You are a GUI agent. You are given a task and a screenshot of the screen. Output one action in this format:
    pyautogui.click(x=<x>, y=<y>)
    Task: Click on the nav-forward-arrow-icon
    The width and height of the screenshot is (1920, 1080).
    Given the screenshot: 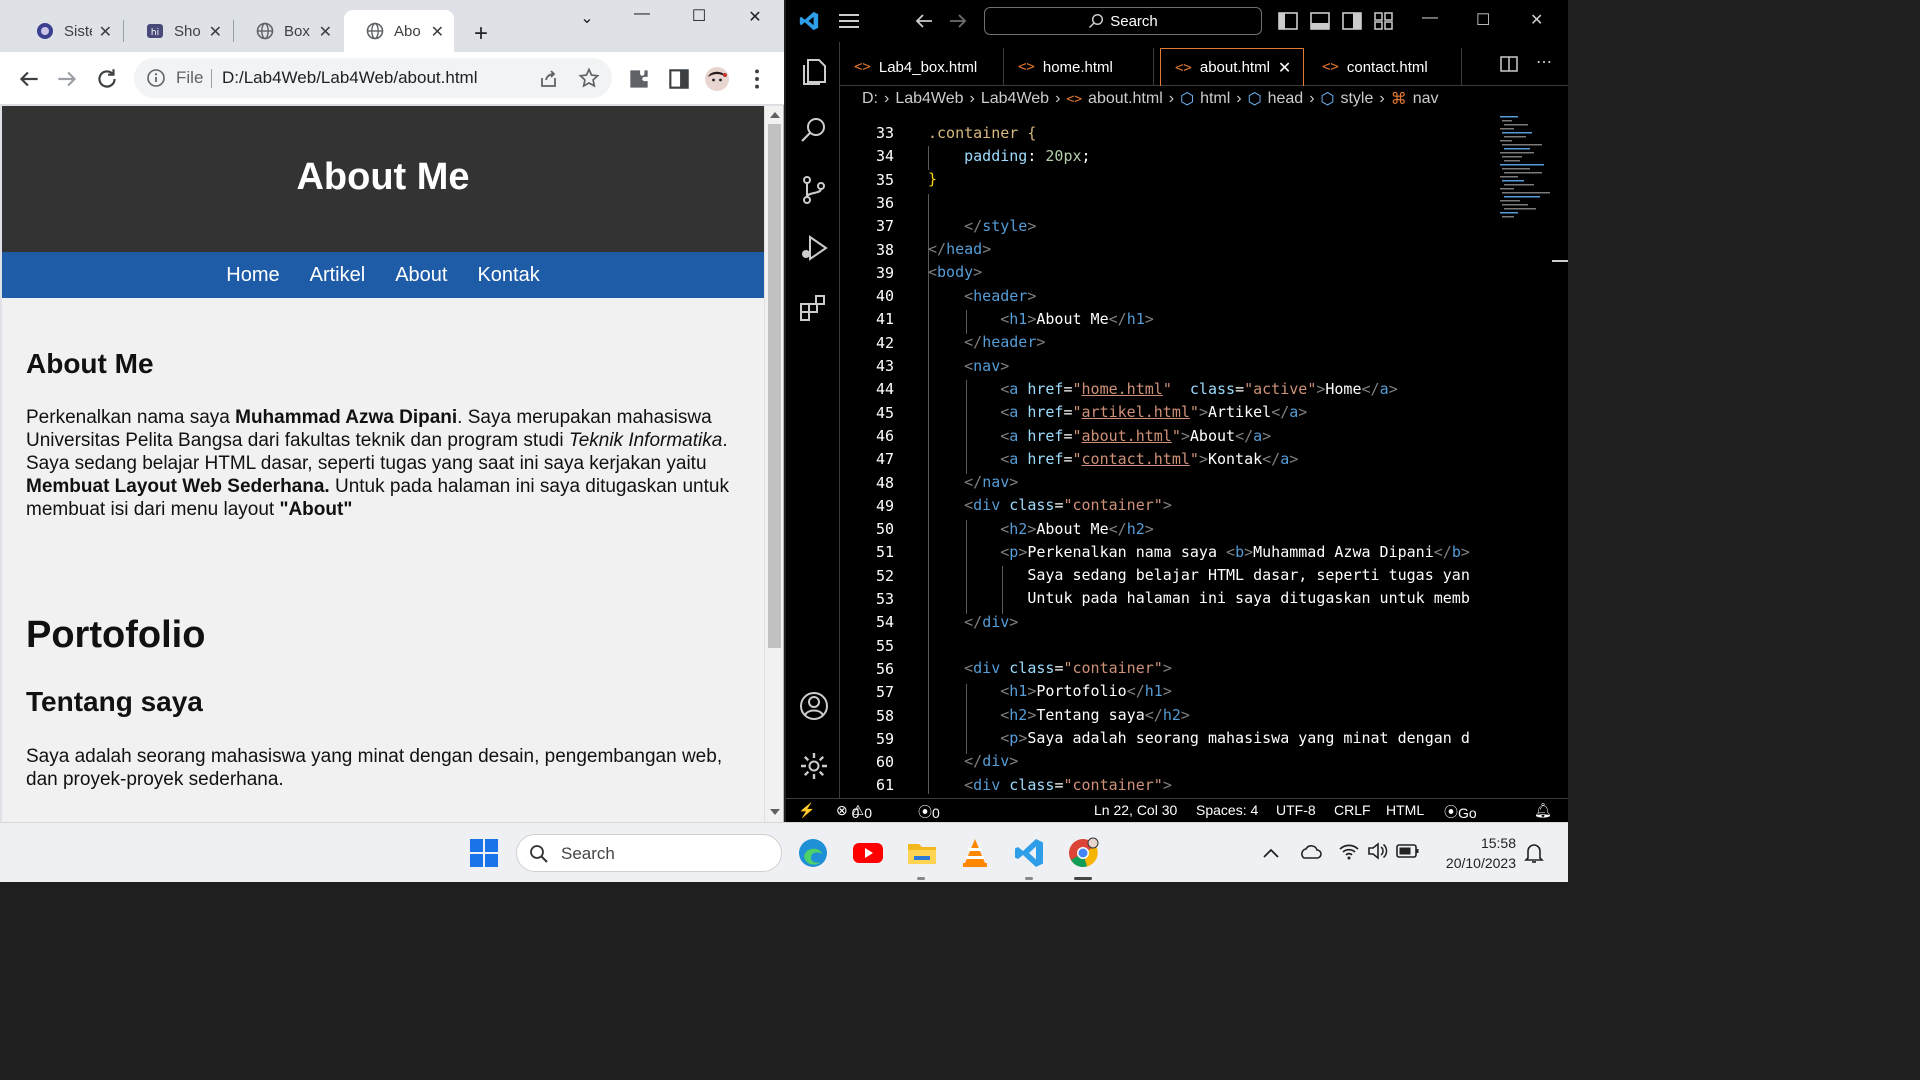 What is the action you would take?
    pyautogui.click(x=958, y=21)
    